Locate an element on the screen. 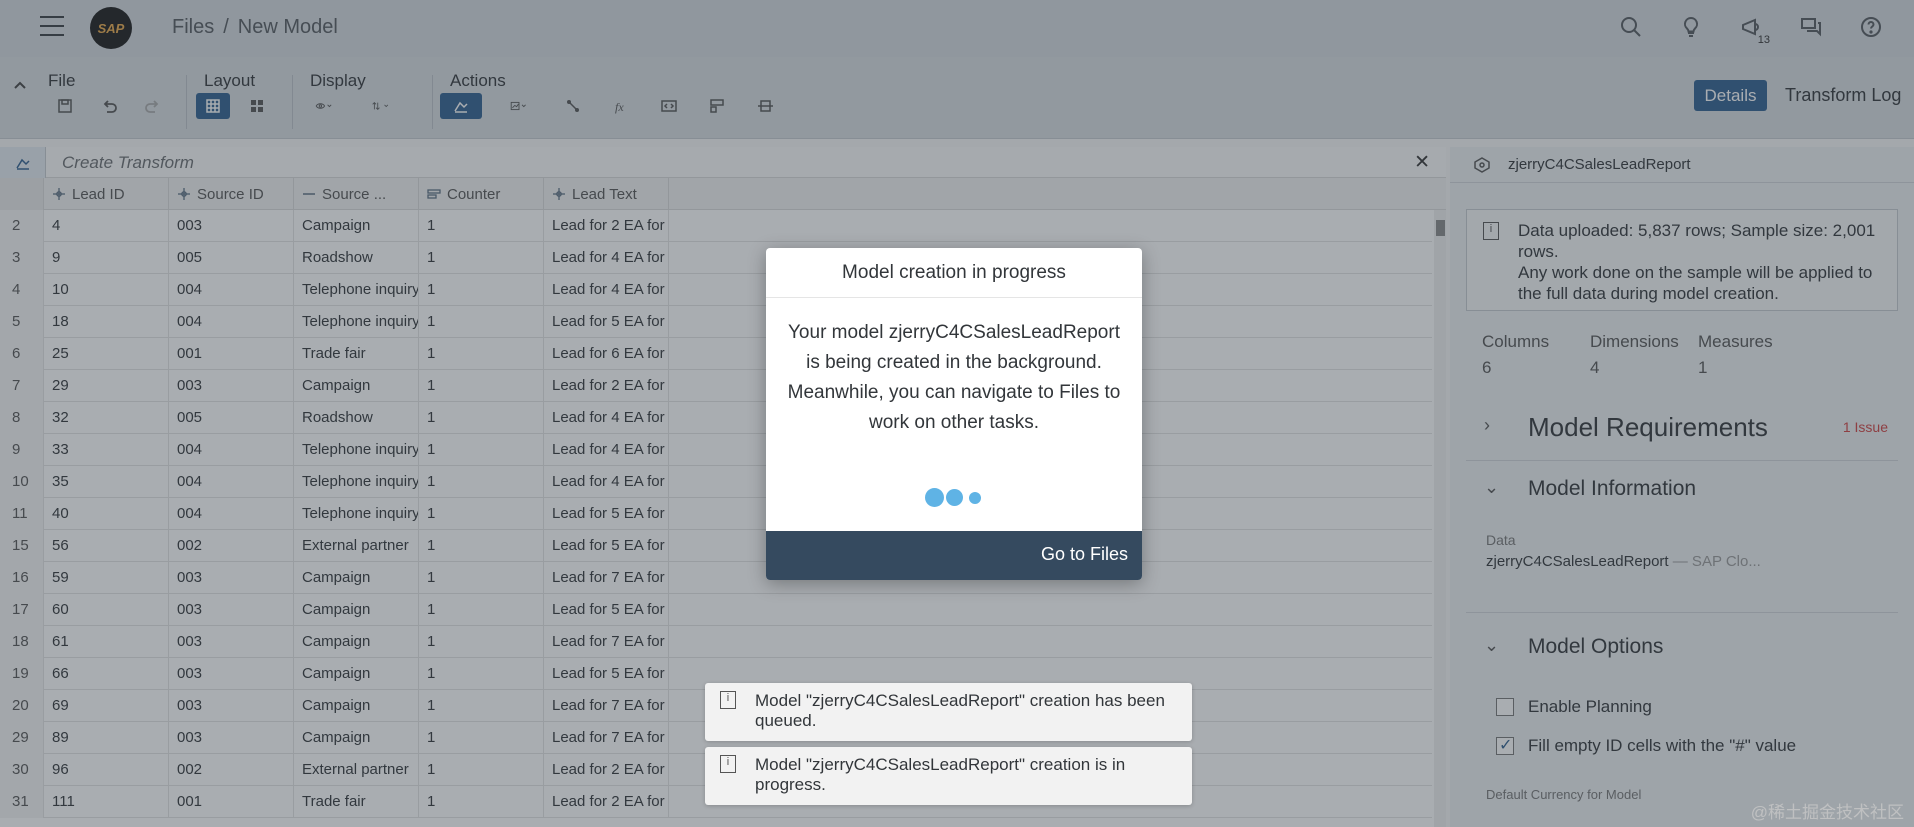 This screenshot has height=827, width=1914. source-text-cell: Trade fair is located at coordinates (356, 802).